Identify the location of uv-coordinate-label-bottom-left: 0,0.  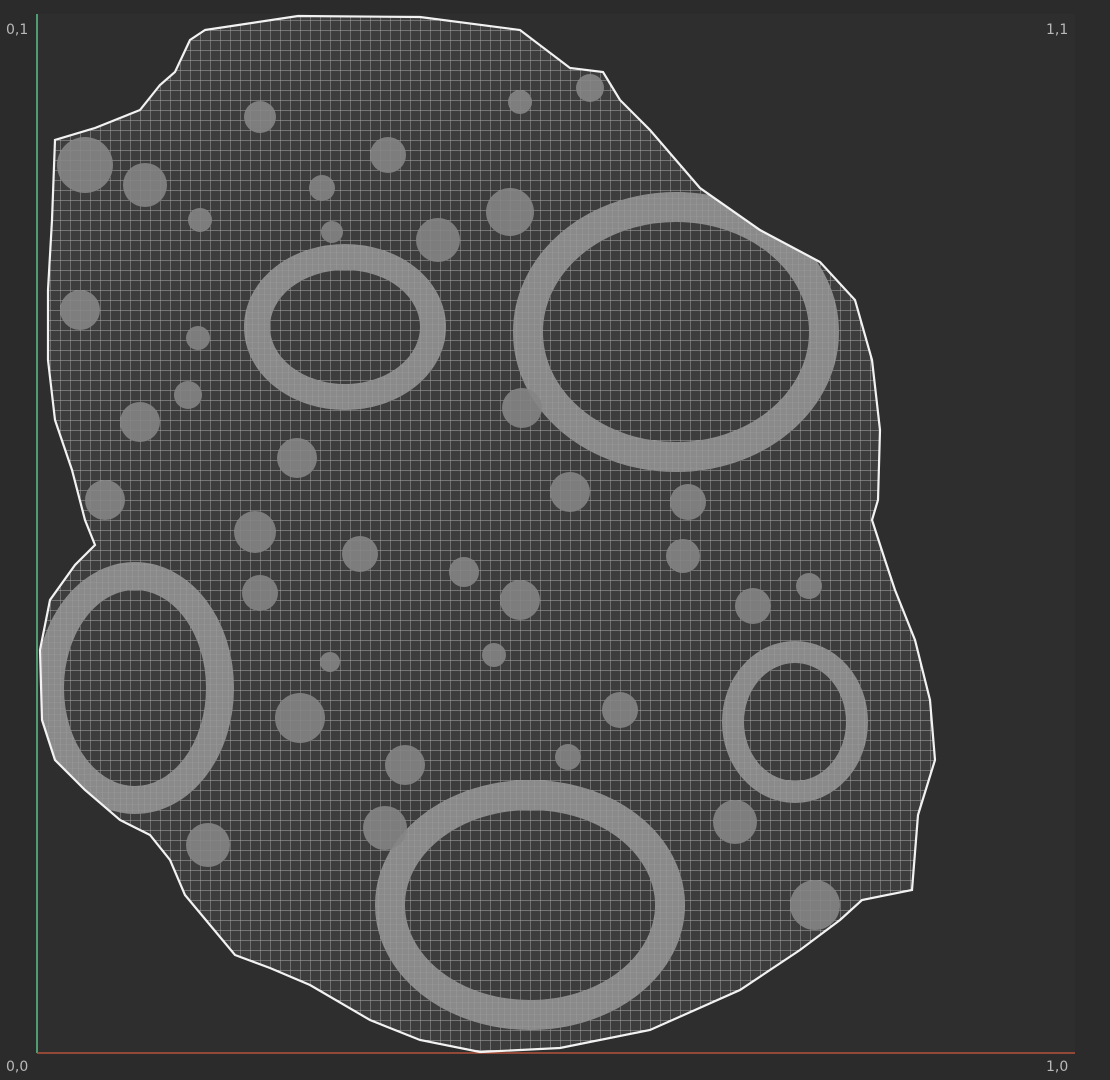
(17, 1067).